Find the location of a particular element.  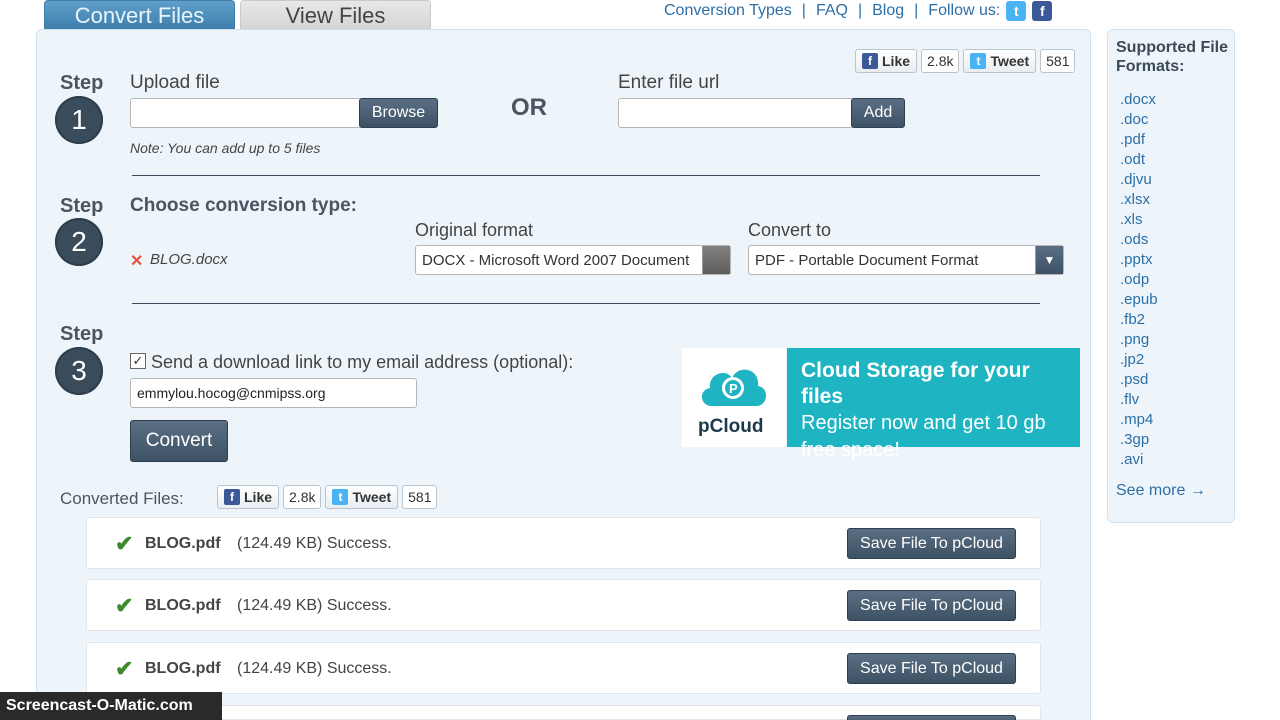

converted-files-label: Converted Files: is located at coordinates (122, 498).